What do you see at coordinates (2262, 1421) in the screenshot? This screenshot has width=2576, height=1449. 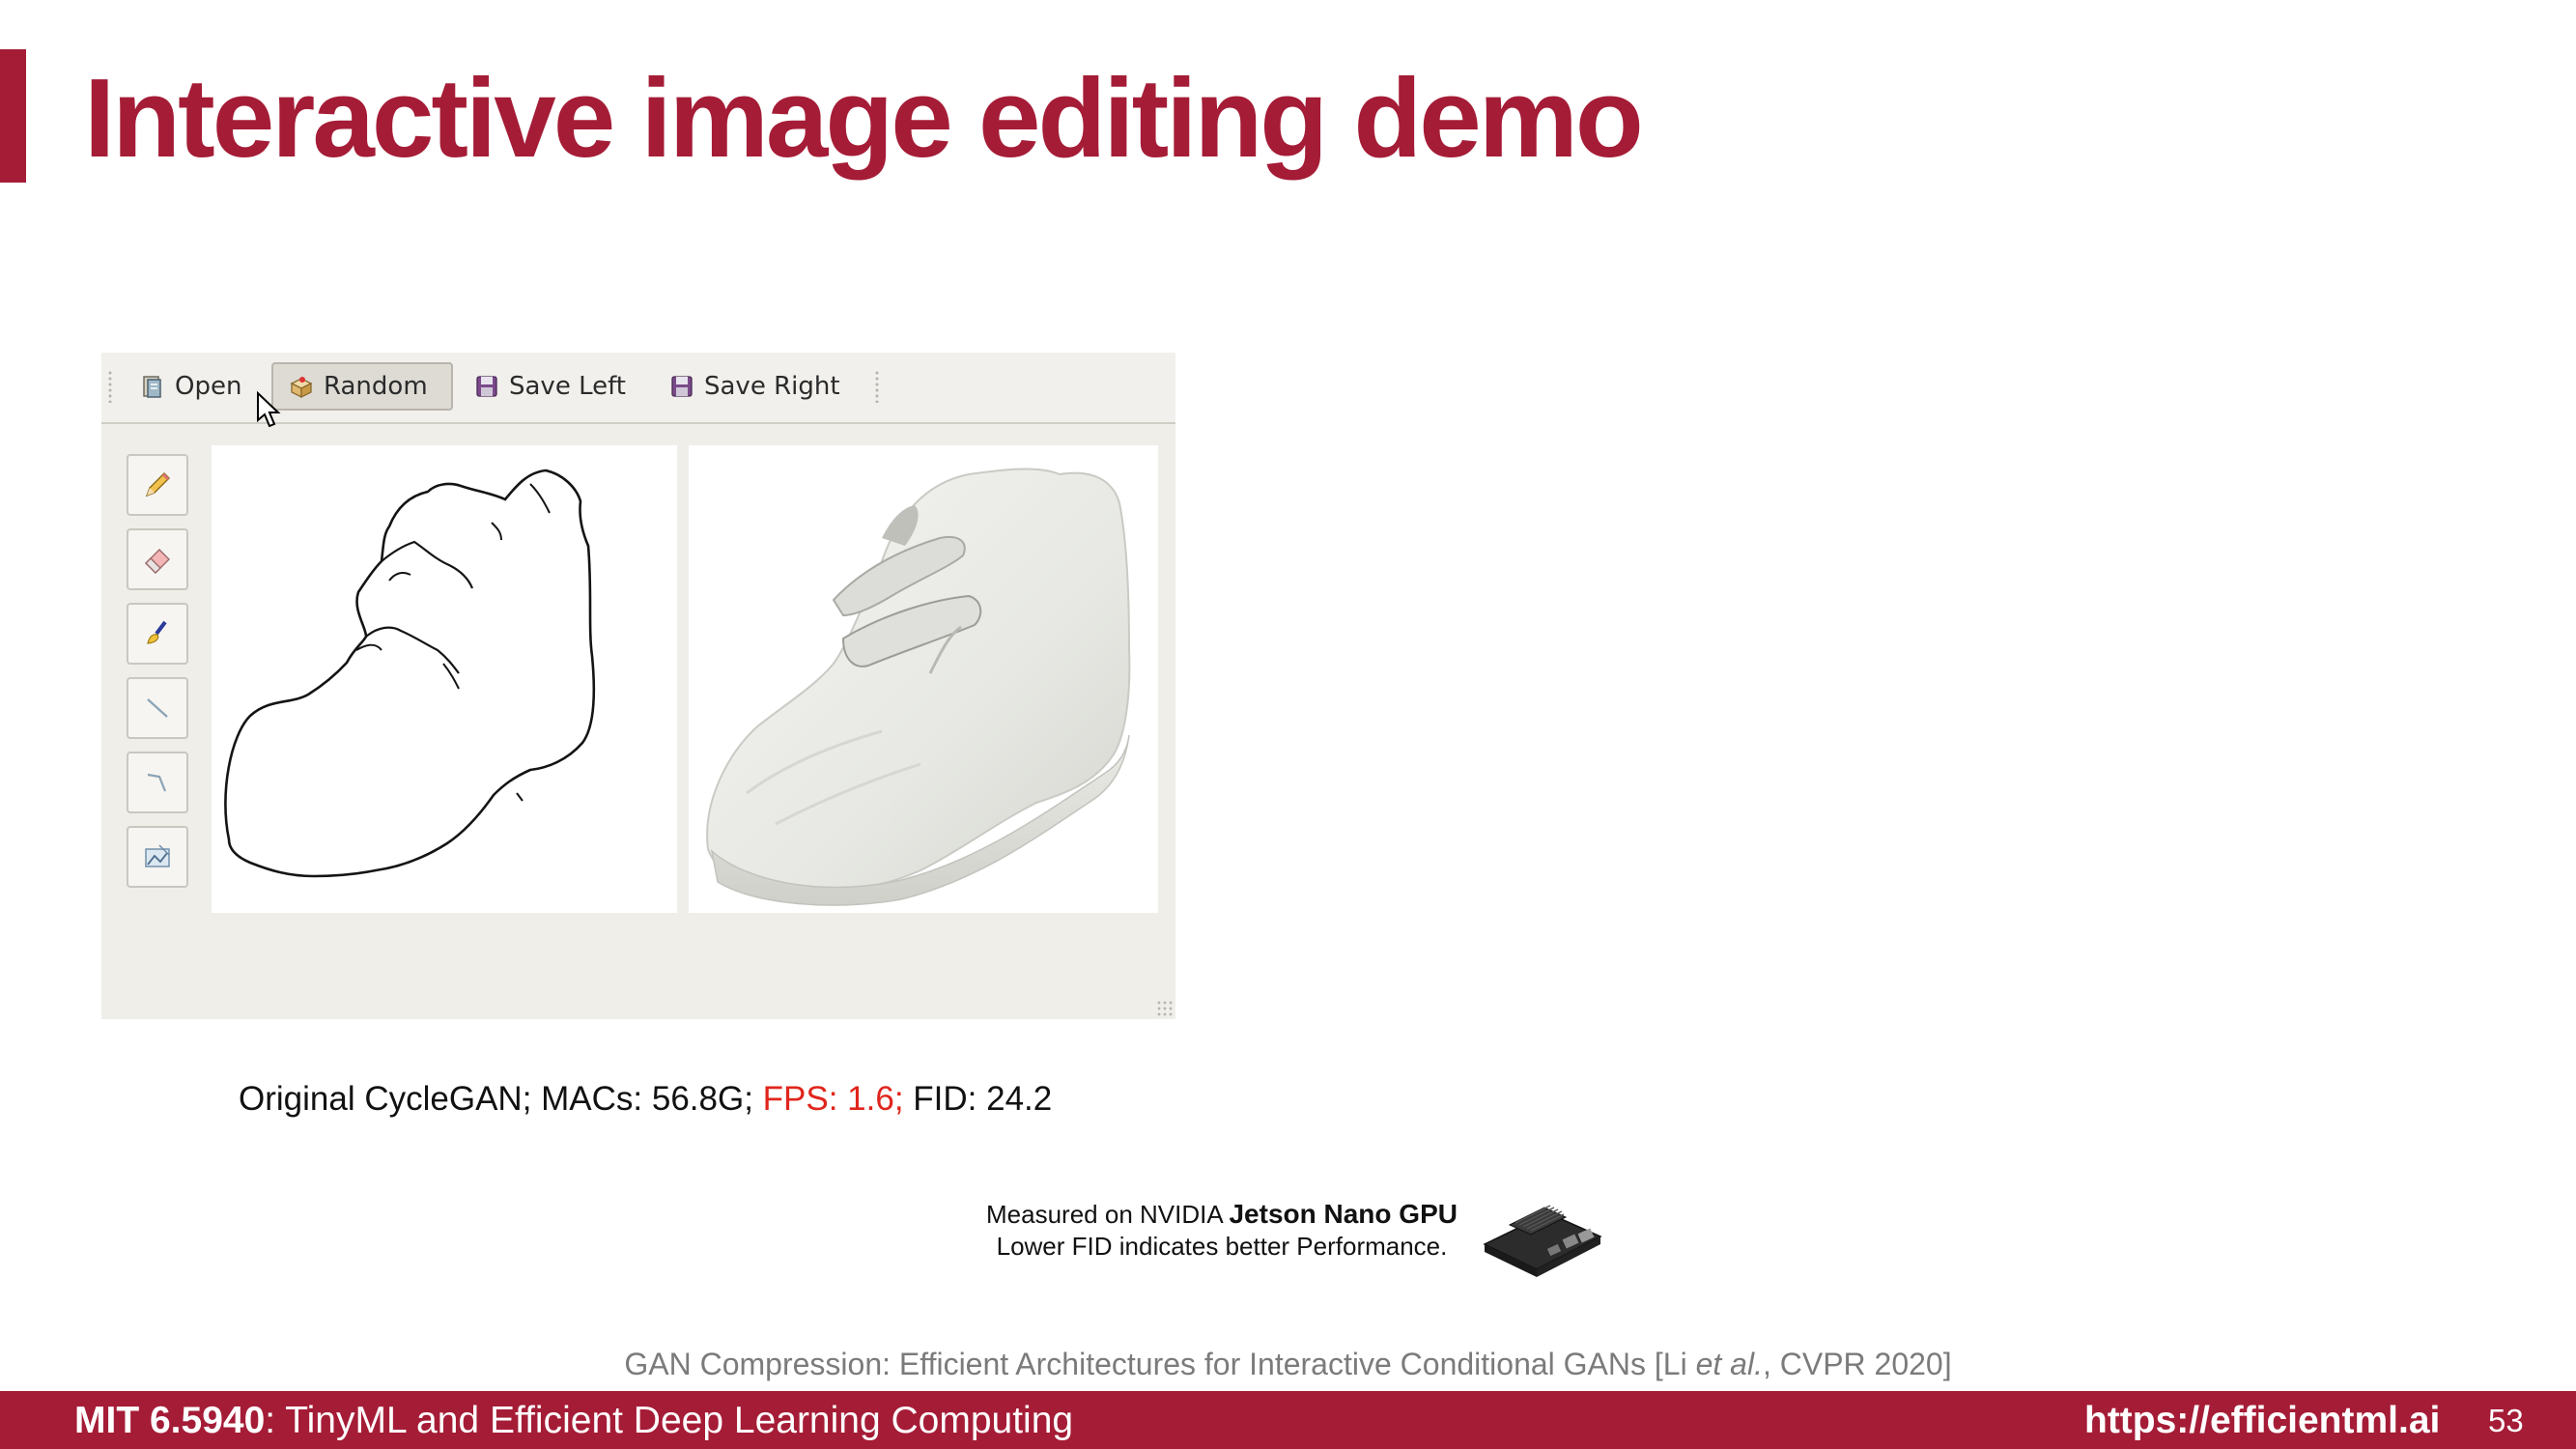 I see `footer-url-link: https://efficientml.ai` at bounding box center [2262, 1421].